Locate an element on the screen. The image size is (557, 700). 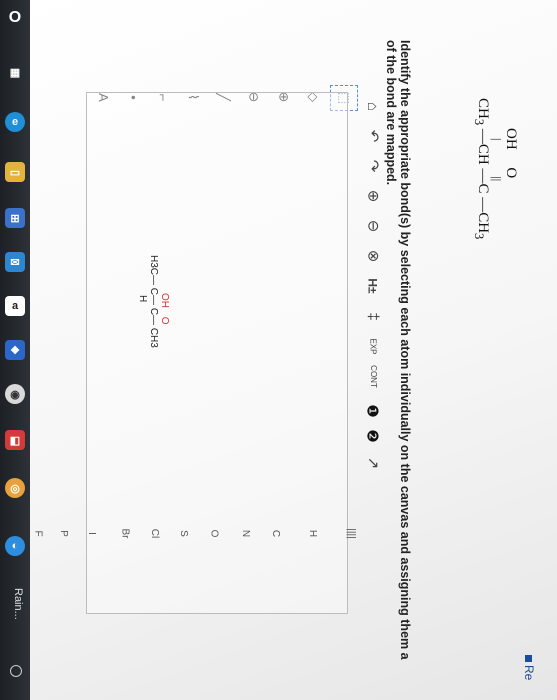
info-icon: ❶ is located at coordinates (373, 411).